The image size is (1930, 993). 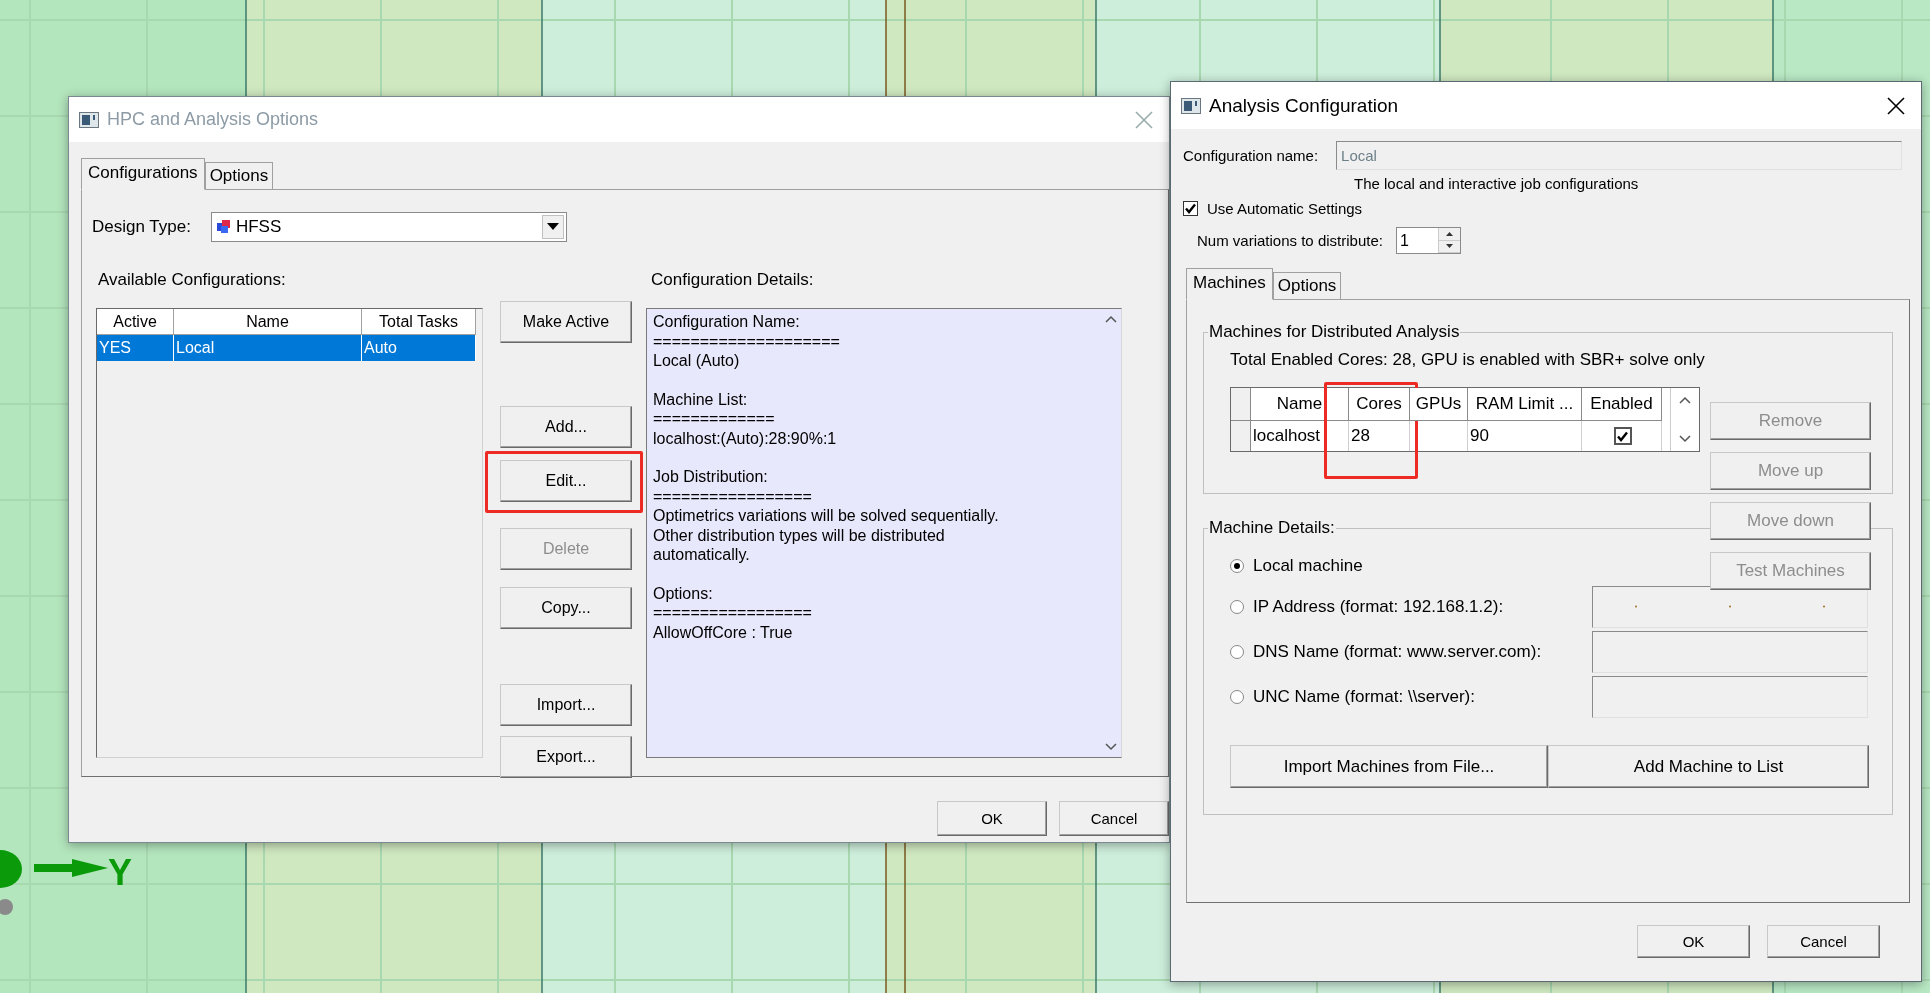 I want to click on field-label: Design Type:, so click(x=141, y=227).